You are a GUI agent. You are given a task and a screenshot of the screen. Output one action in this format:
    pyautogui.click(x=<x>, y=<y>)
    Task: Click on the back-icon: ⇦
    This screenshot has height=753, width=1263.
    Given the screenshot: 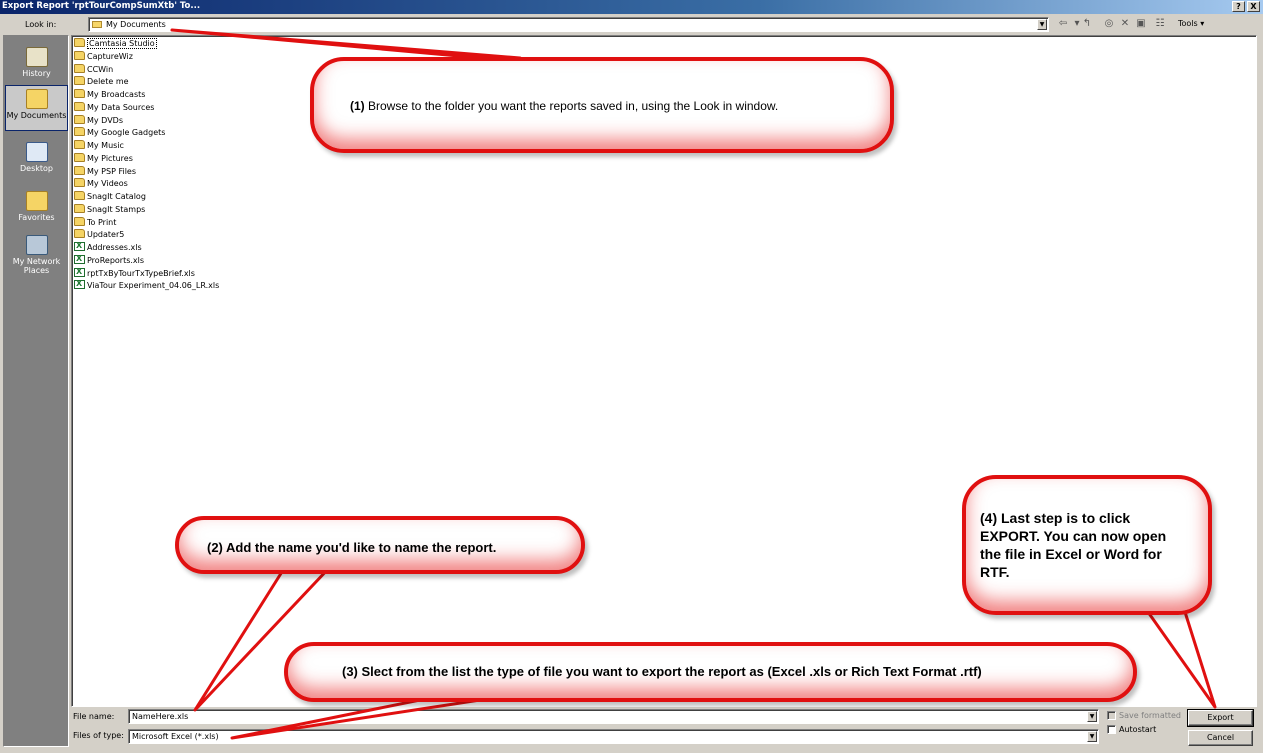 What is the action you would take?
    pyautogui.click(x=1063, y=25)
    